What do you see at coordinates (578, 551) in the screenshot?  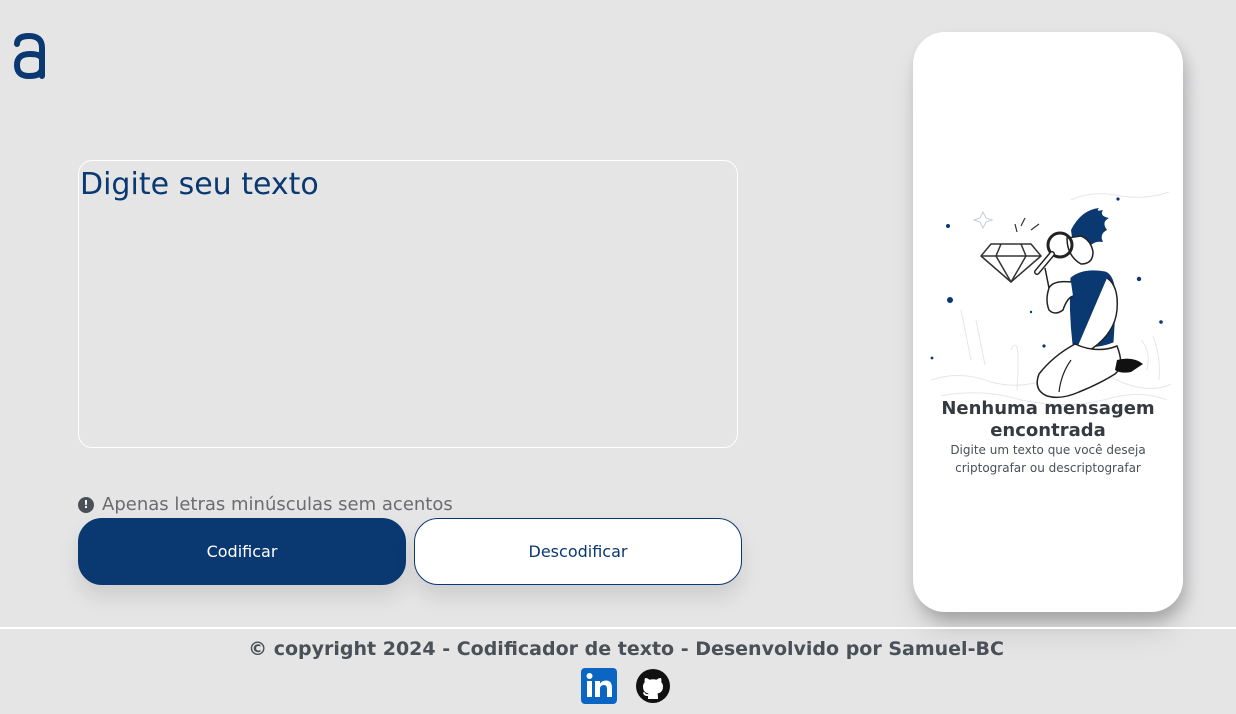 I see `decode-button: Descodificar` at bounding box center [578, 551].